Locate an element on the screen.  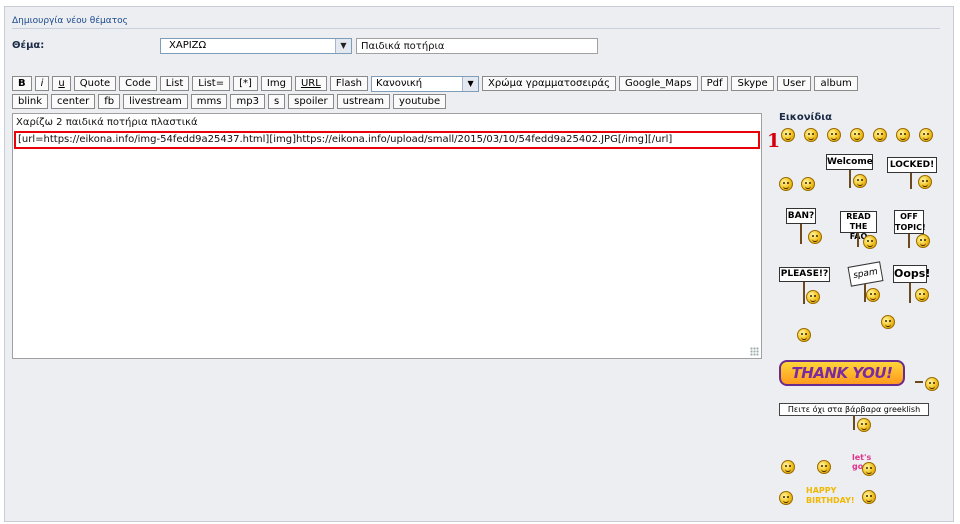
laugh-smiley-icon is located at coordinates (857, 135).